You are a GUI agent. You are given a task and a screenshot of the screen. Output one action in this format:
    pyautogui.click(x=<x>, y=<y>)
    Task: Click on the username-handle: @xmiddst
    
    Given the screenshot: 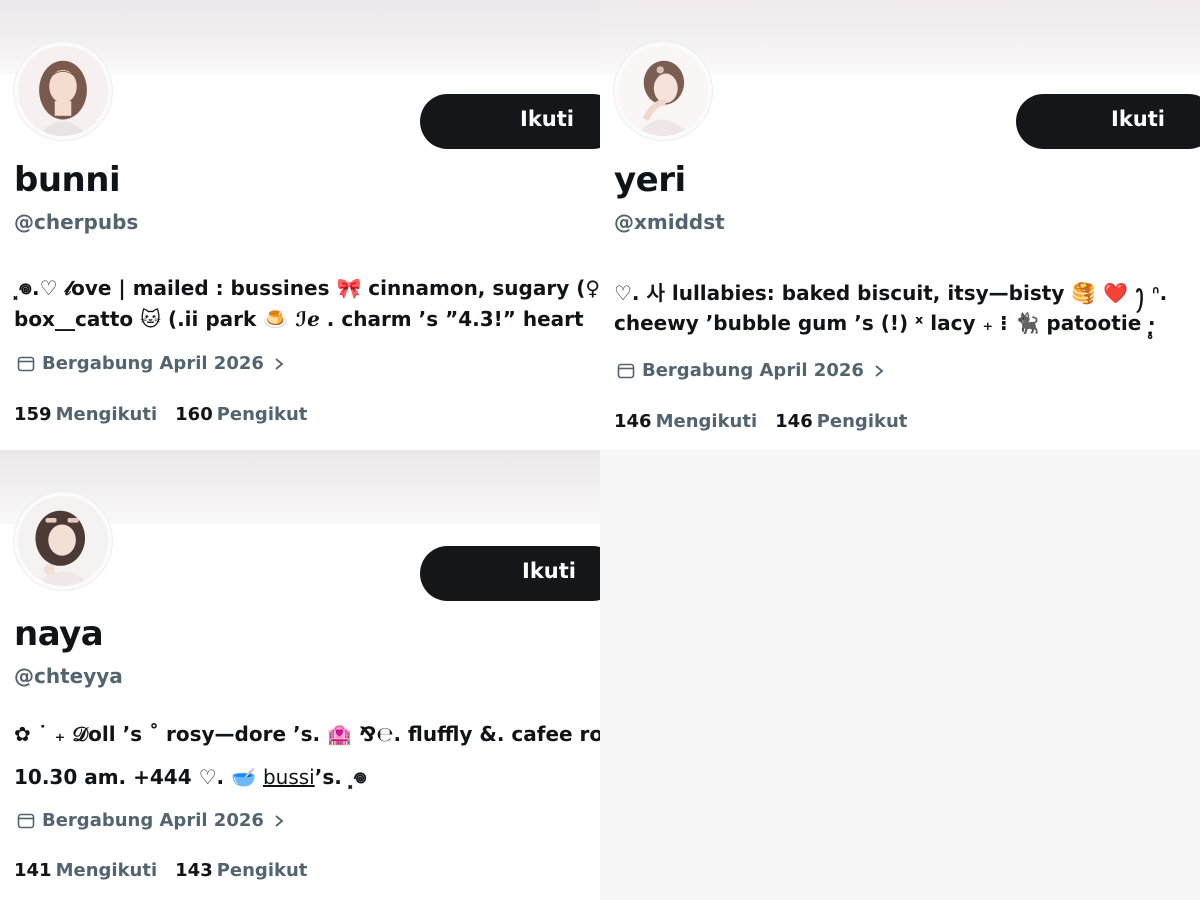 What is the action you would take?
    pyautogui.click(x=669, y=222)
    